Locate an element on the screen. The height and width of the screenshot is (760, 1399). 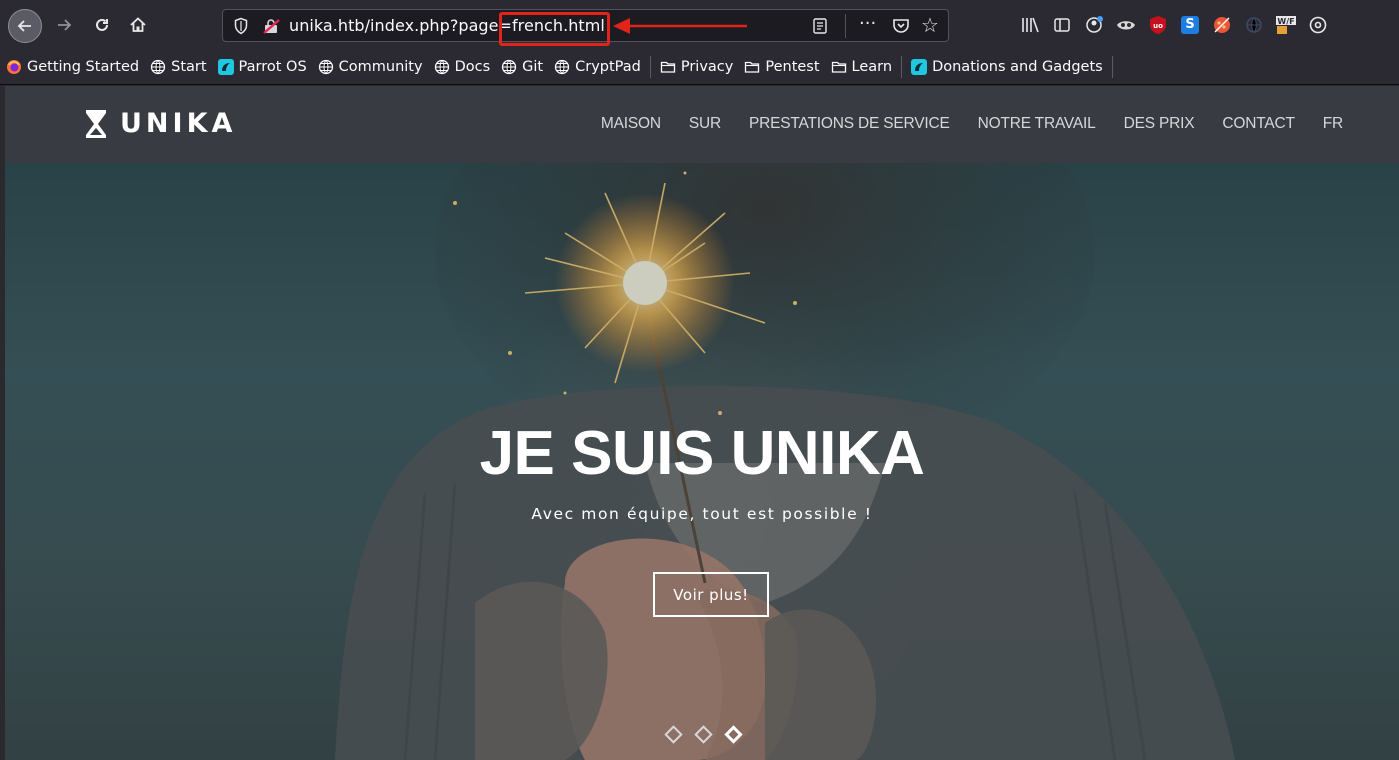
account-icon is located at coordinates (1094, 25).